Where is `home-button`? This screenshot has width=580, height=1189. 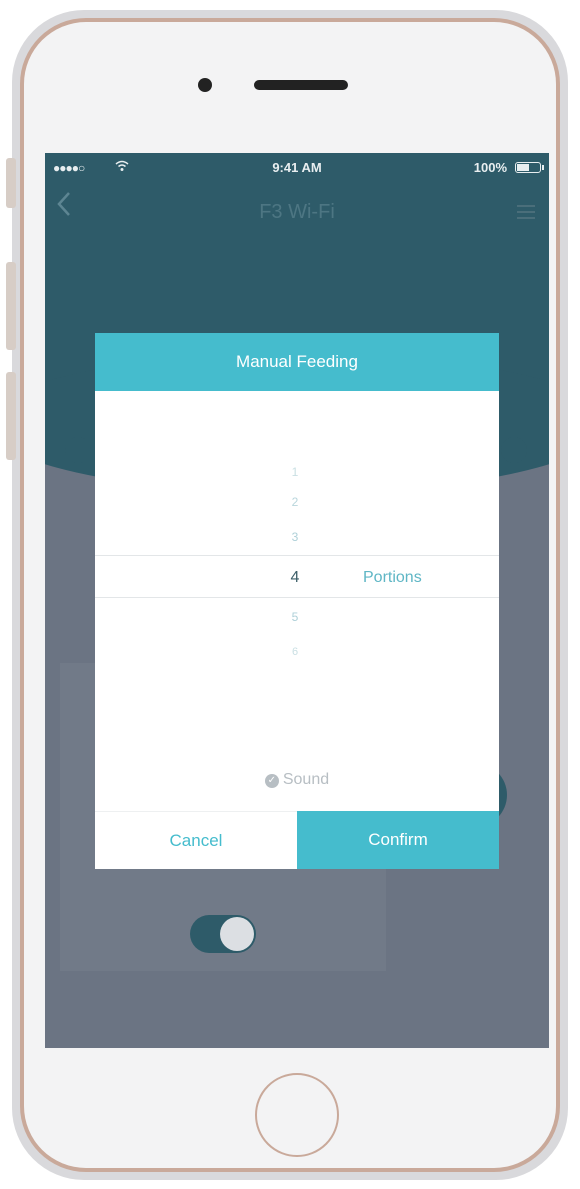
home-button is located at coordinates (297, 1115).